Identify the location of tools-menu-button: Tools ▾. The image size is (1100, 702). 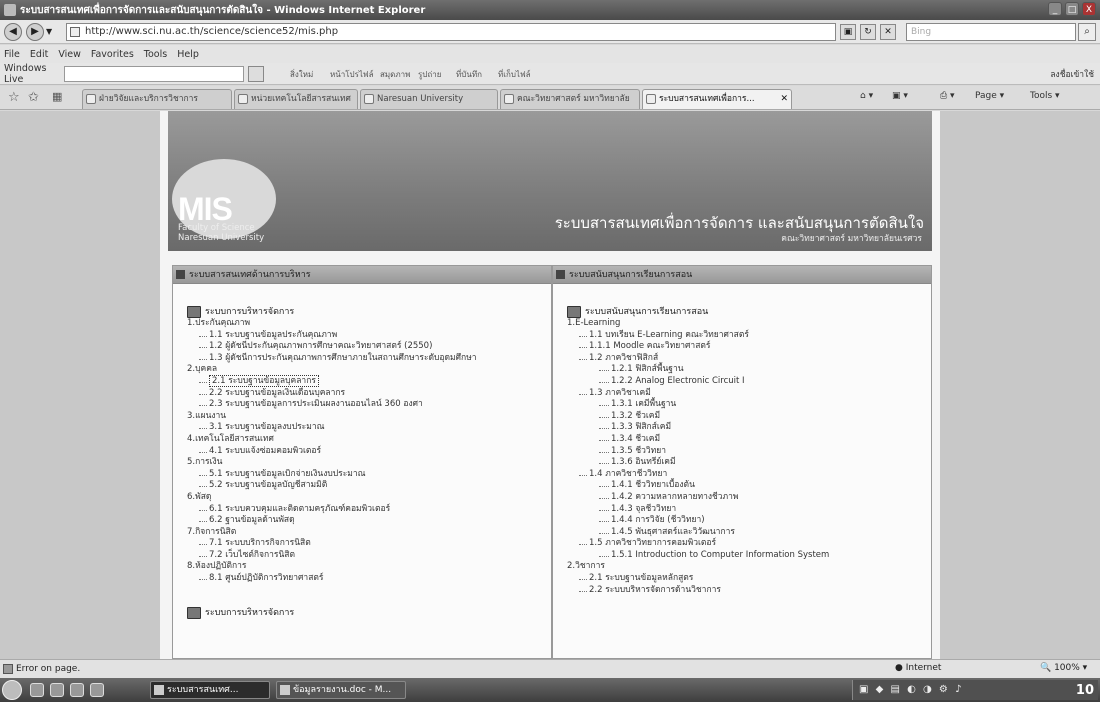
(1045, 96).